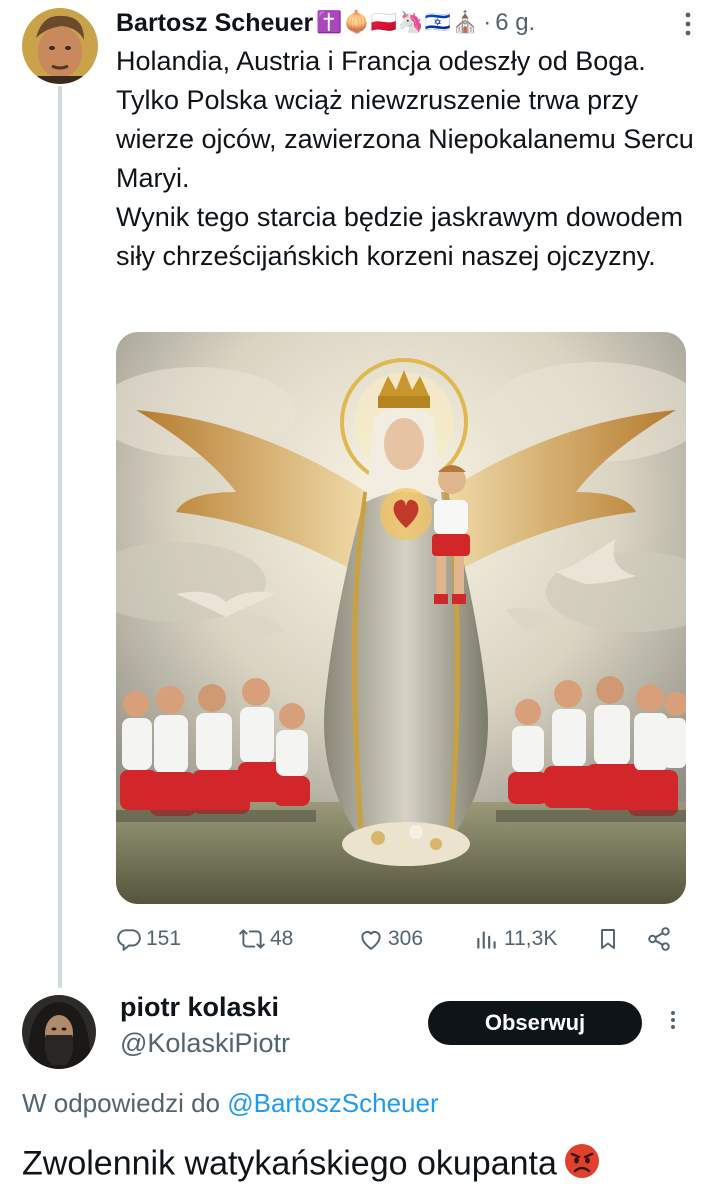  Describe the element at coordinates (673, 1020) in the screenshot. I see `reply-more-options-icon` at that location.